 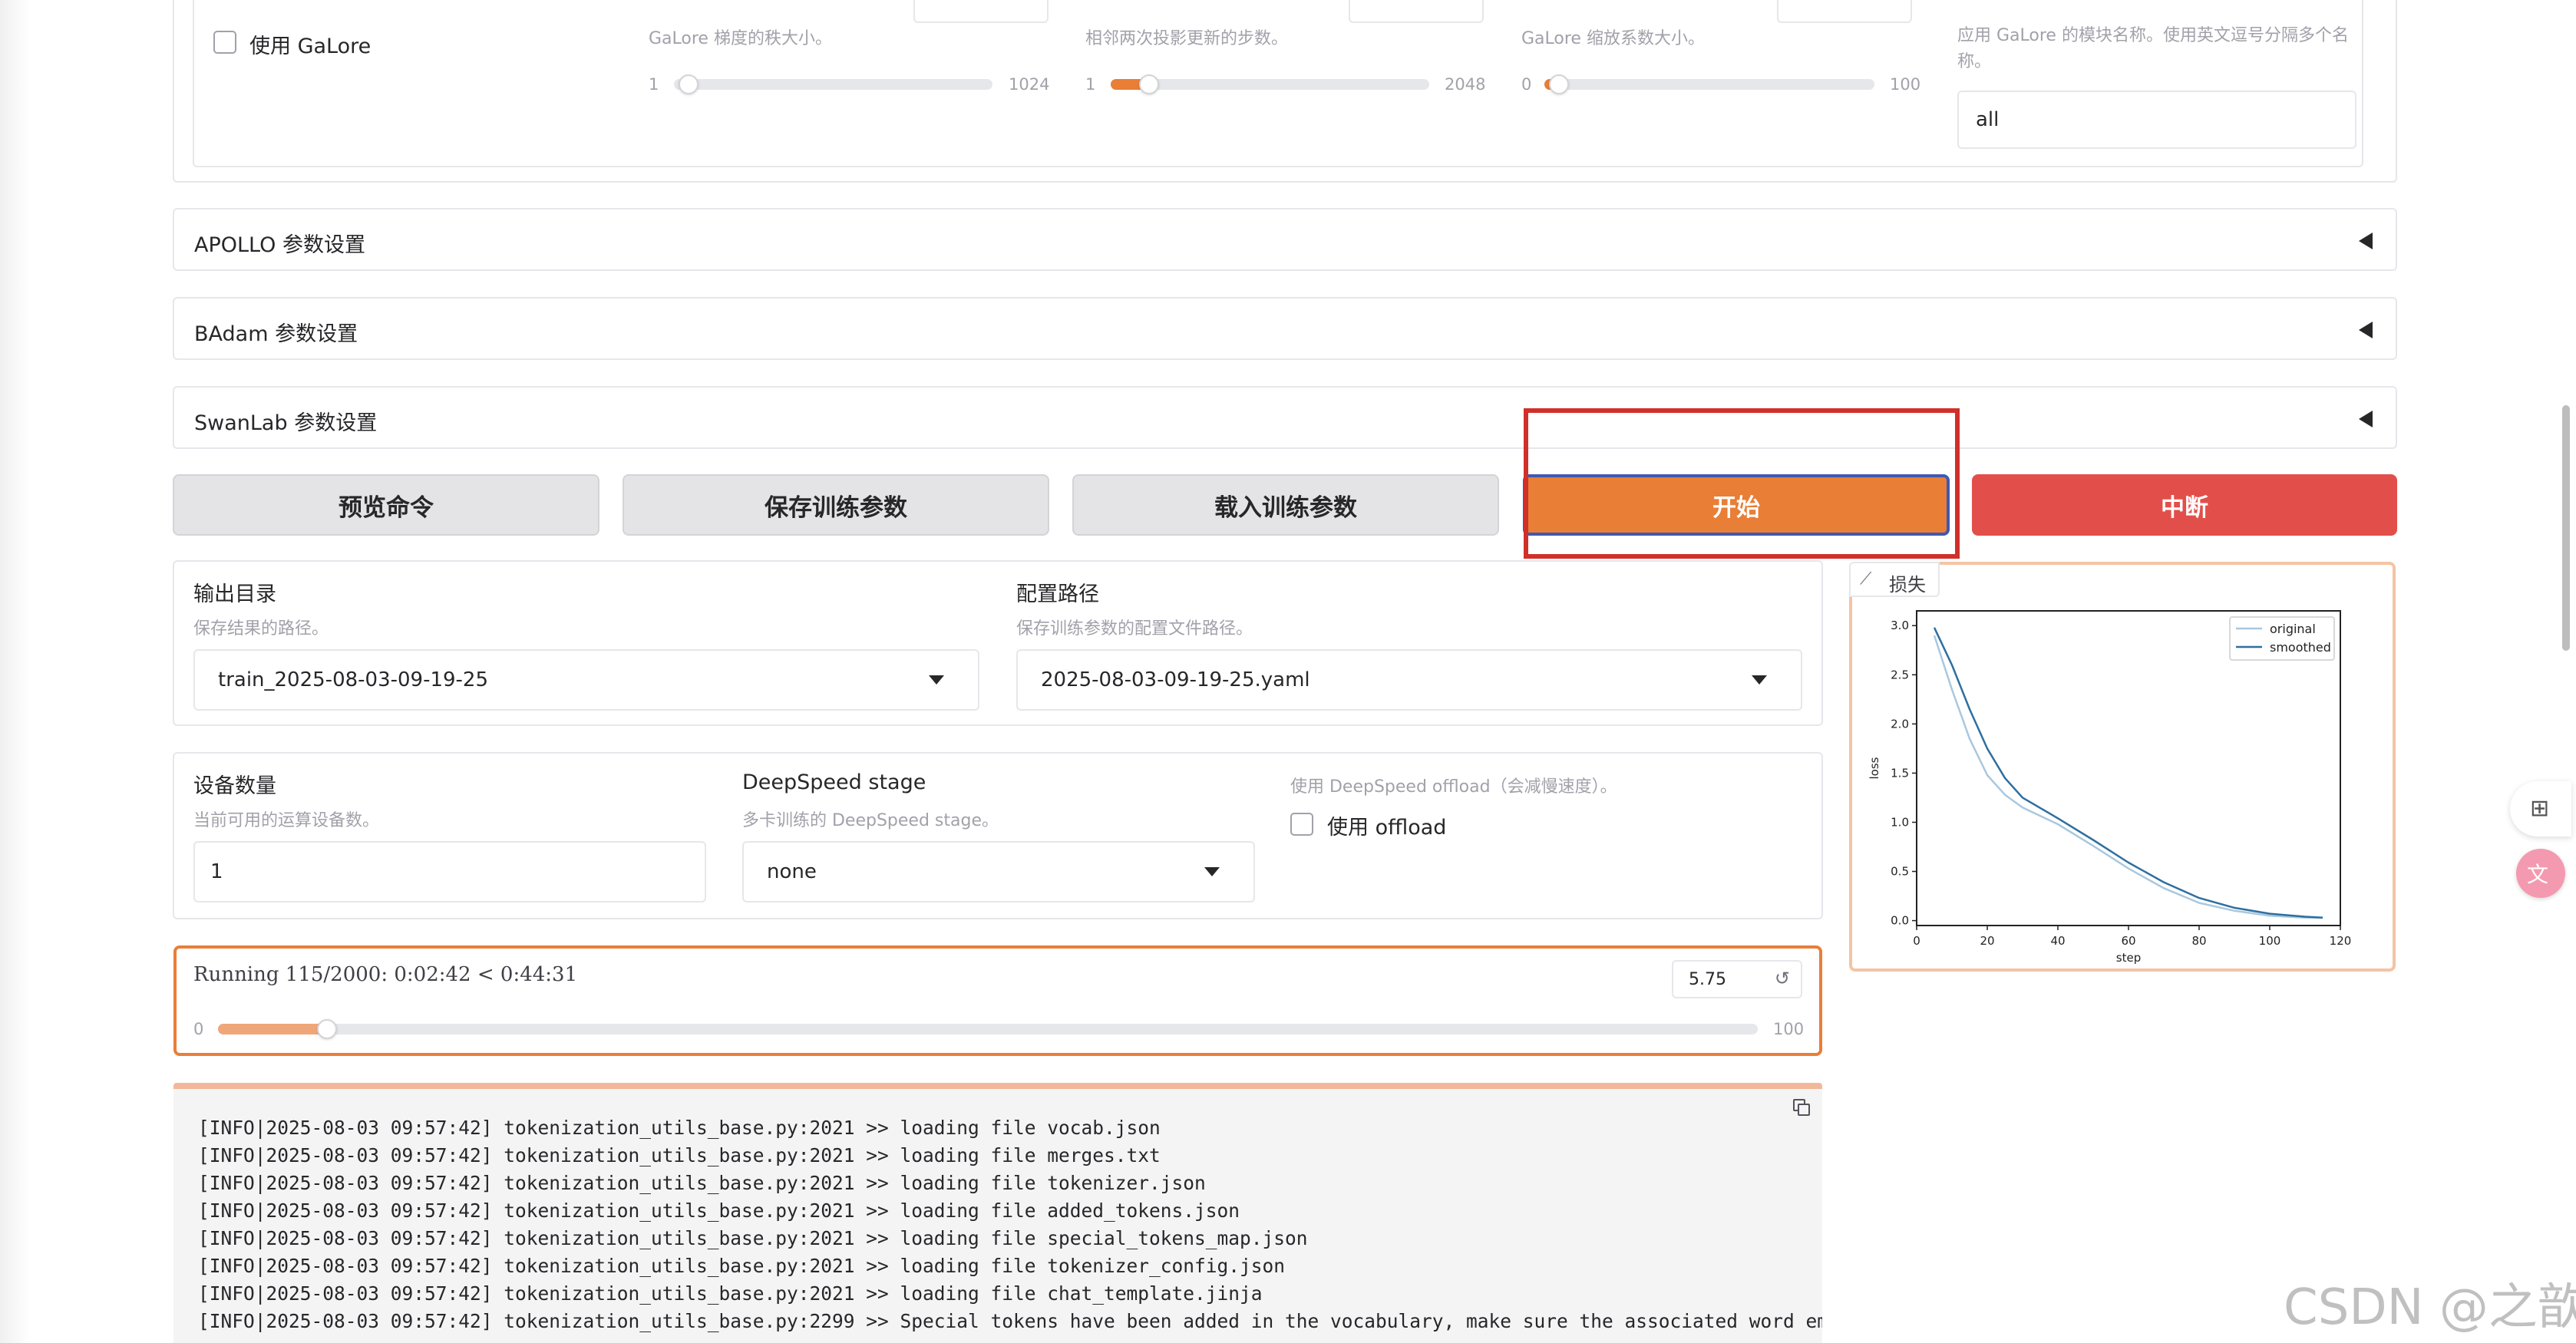 What do you see at coordinates (1789, 1029) in the screenshot?
I see `progress-max: 100` at bounding box center [1789, 1029].